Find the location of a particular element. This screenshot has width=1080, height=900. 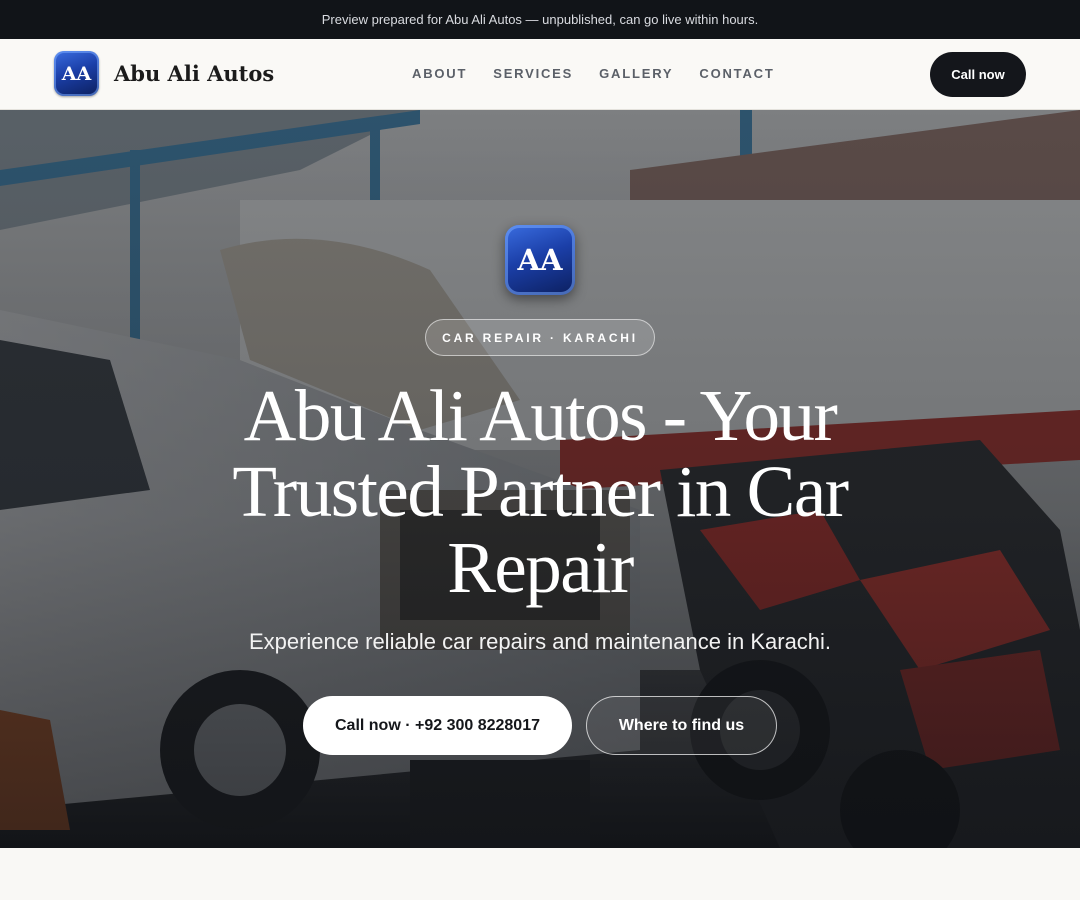

header-call-button: Call now is located at coordinates (978, 74).